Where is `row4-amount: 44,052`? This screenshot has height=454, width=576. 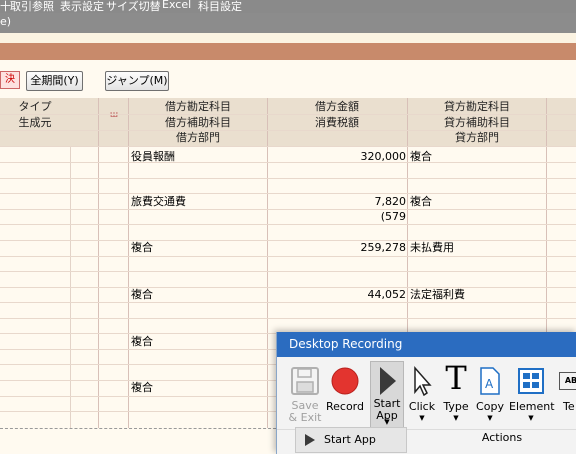
row4-amount: 44,052 is located at coordinates (387, 294).